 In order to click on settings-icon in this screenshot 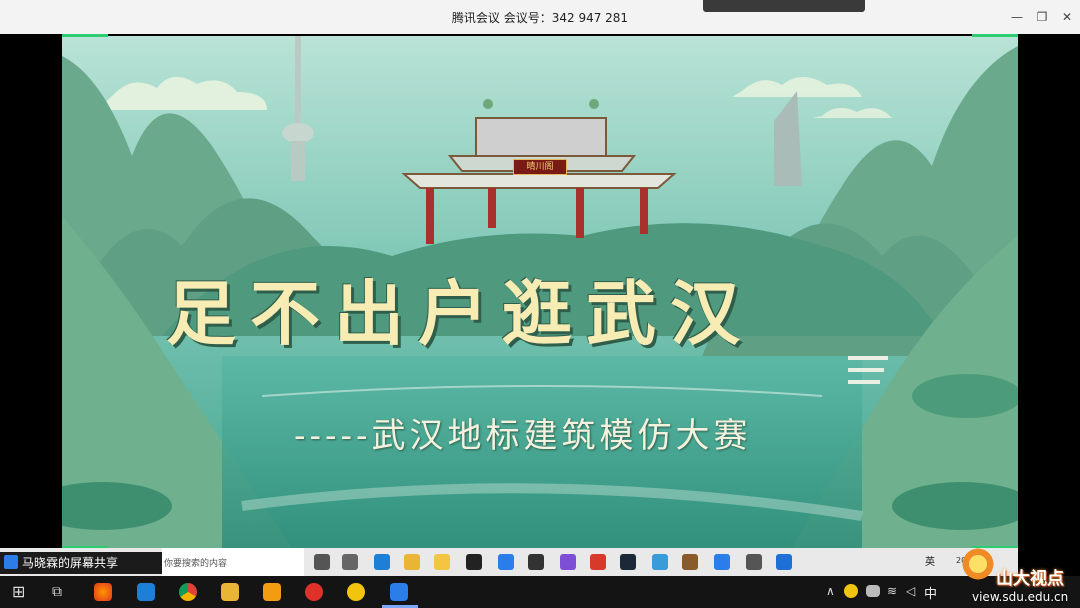, I will do `click(754, 562)`.